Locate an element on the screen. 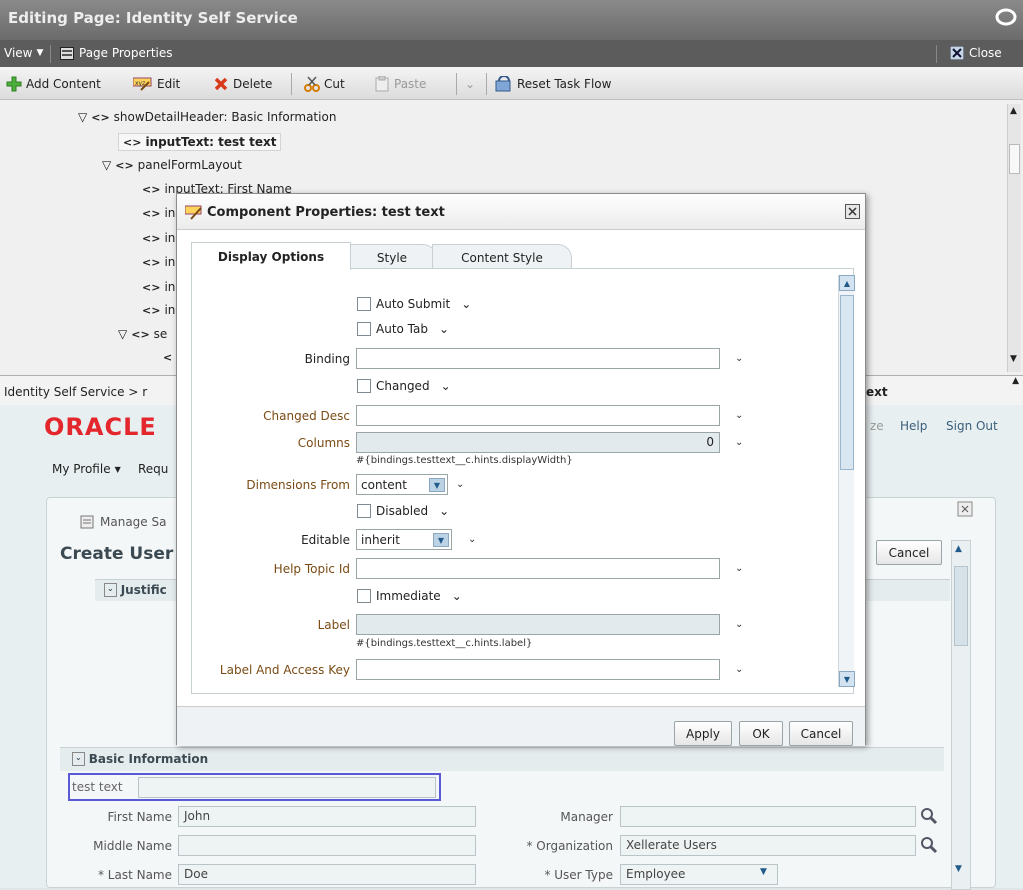 The width and height of the screenshot is (1023, 890). basic-info-section: ⌄ Basic Information is located at coordinates (140, 759).